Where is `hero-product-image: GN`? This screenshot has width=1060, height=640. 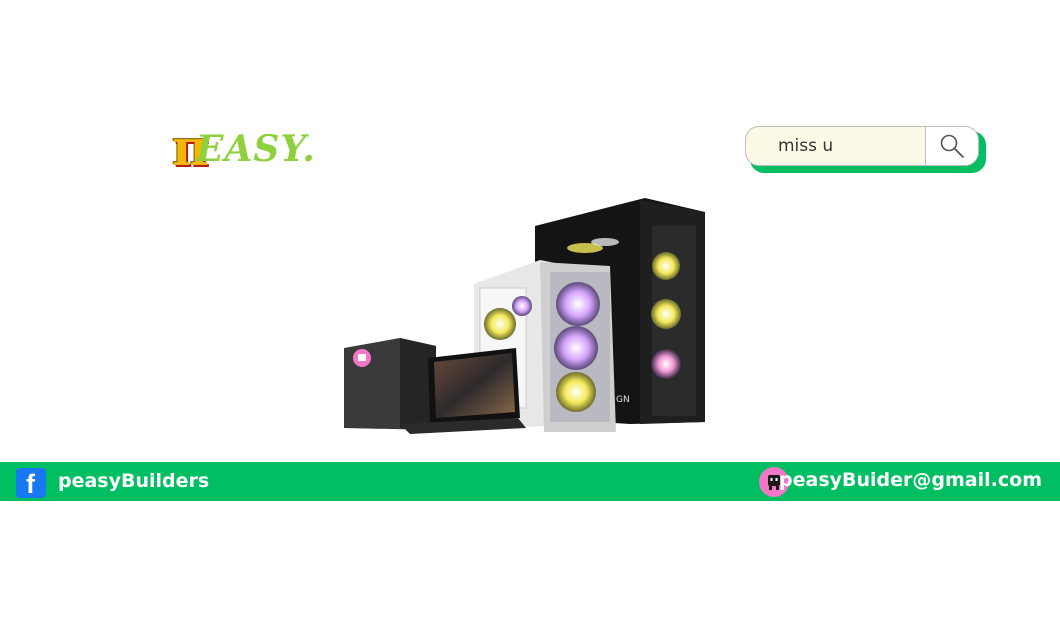
hero-product-image: GN is located at coordinates (525, 316).